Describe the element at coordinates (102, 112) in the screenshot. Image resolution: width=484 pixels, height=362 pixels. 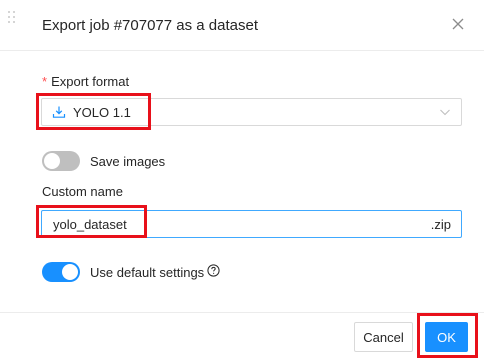
I see `export-format-value: YOLO 1.1` at that location.